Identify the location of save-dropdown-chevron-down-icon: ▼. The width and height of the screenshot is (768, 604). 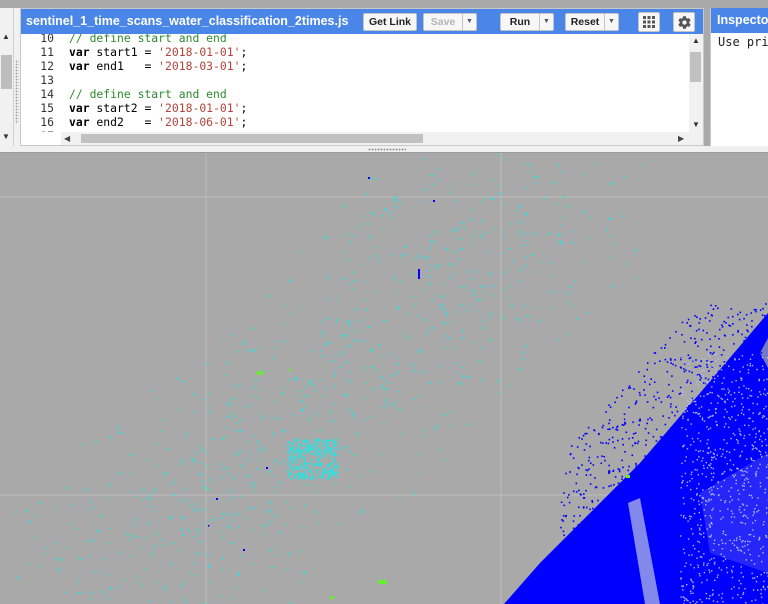
(469, 22).